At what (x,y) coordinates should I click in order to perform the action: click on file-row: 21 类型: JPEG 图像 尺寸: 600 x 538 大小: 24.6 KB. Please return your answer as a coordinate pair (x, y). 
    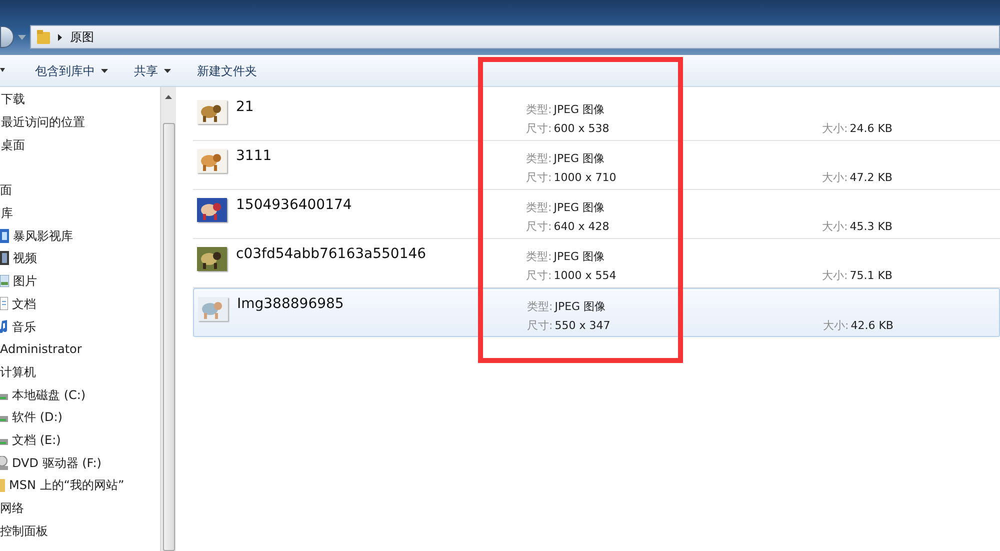
    Looking at the image, I should click on (596, 116).